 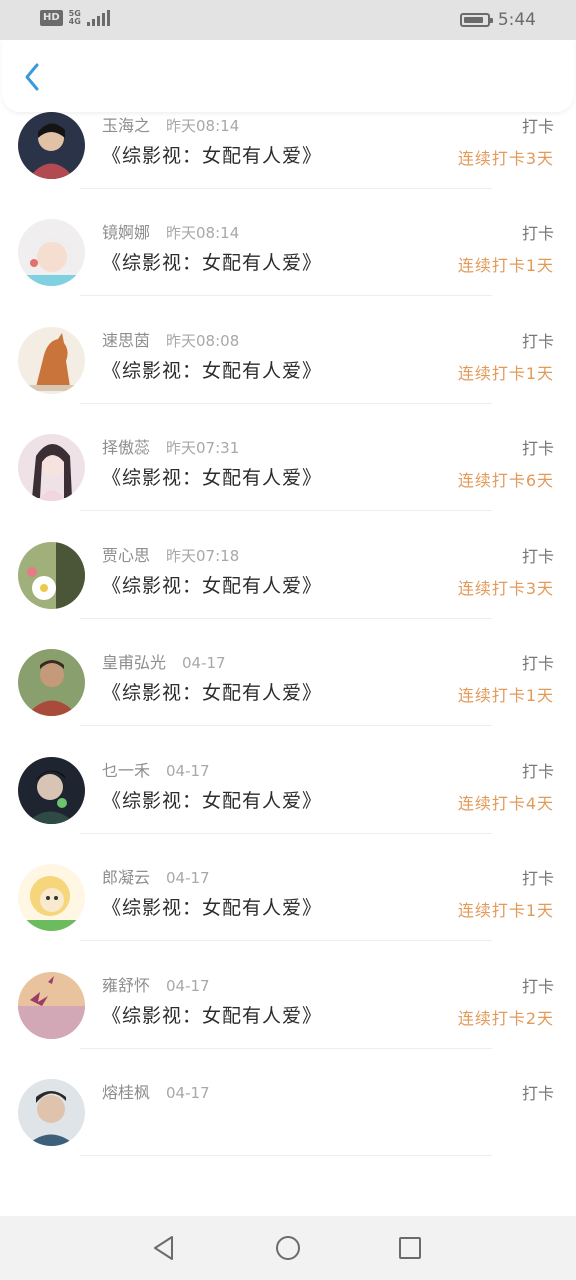 I want to click on user-name: 择傲蕊, so click(x=126, y=446).